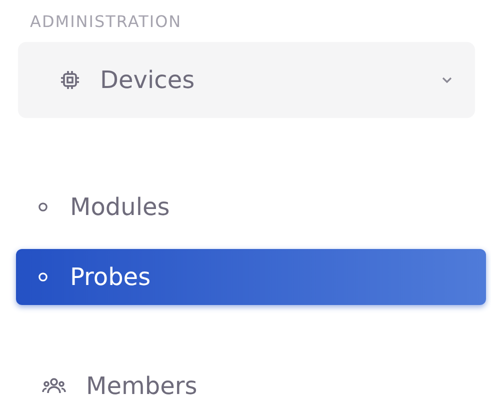 This screenshot has width=491, height=412. I want to click on menu-item: Modules, so click(251, 207).